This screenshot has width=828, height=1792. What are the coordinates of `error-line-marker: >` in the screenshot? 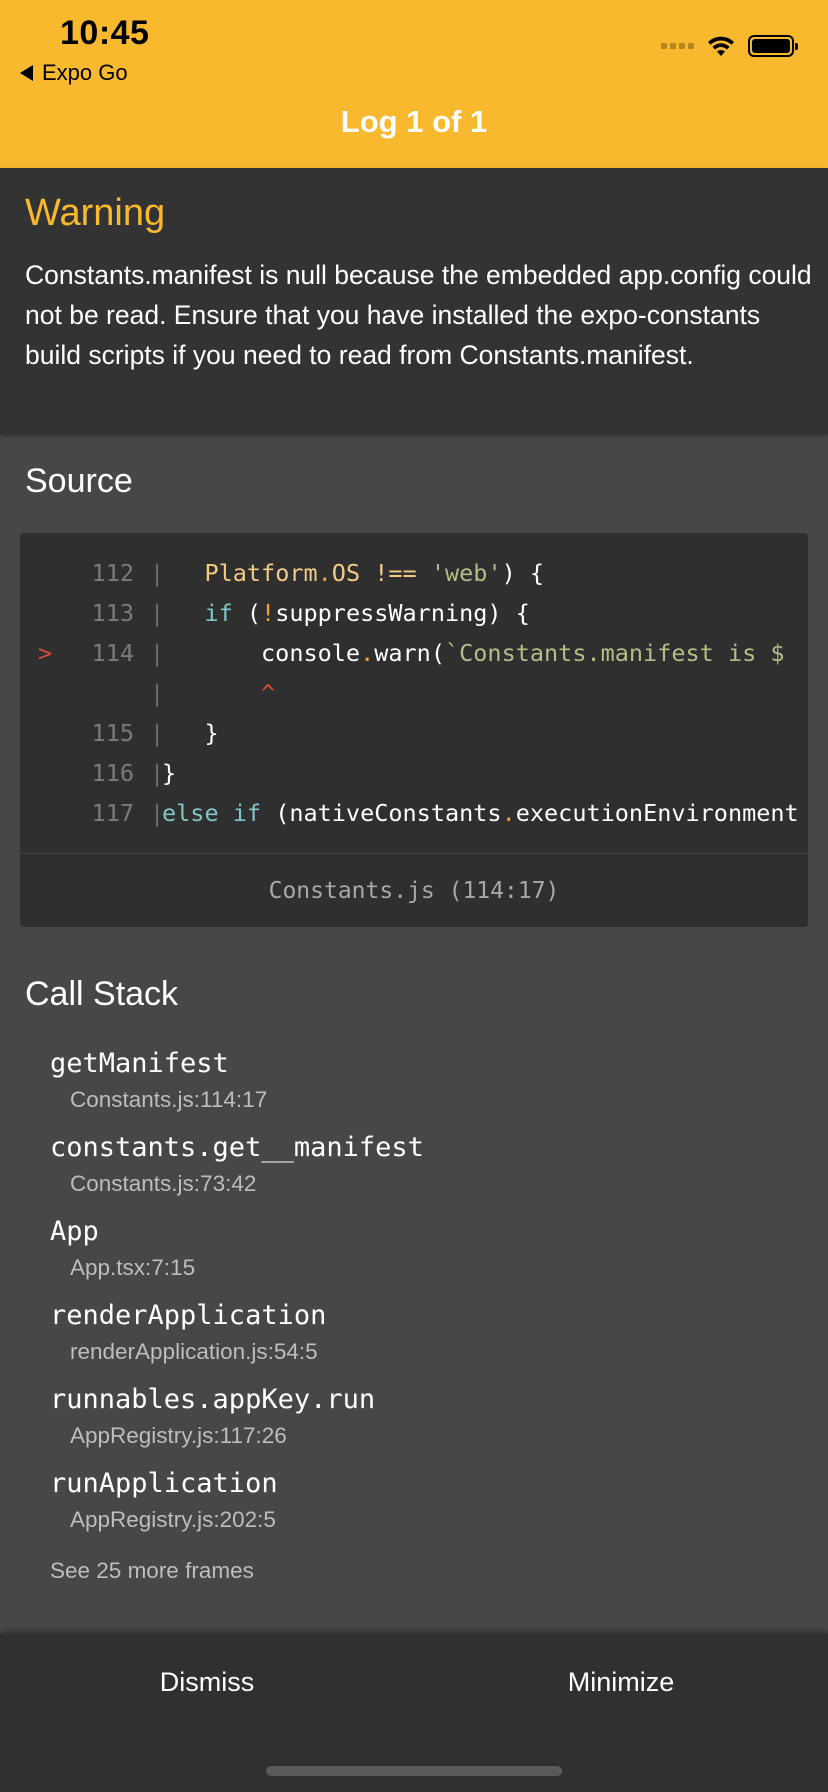 It's located at (45, 653).